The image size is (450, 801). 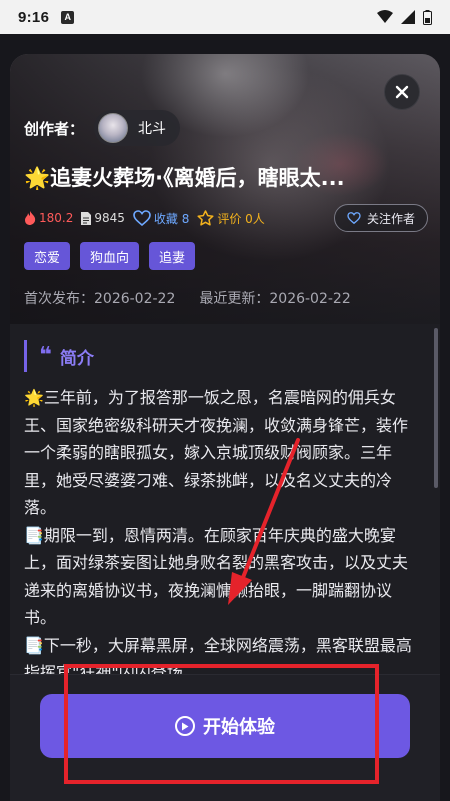 What do you see at coordinates (100, 299) in the screenshot?
I see `first-published-date: 首次发布：2026-02-22` at bounding box center [100, 299].